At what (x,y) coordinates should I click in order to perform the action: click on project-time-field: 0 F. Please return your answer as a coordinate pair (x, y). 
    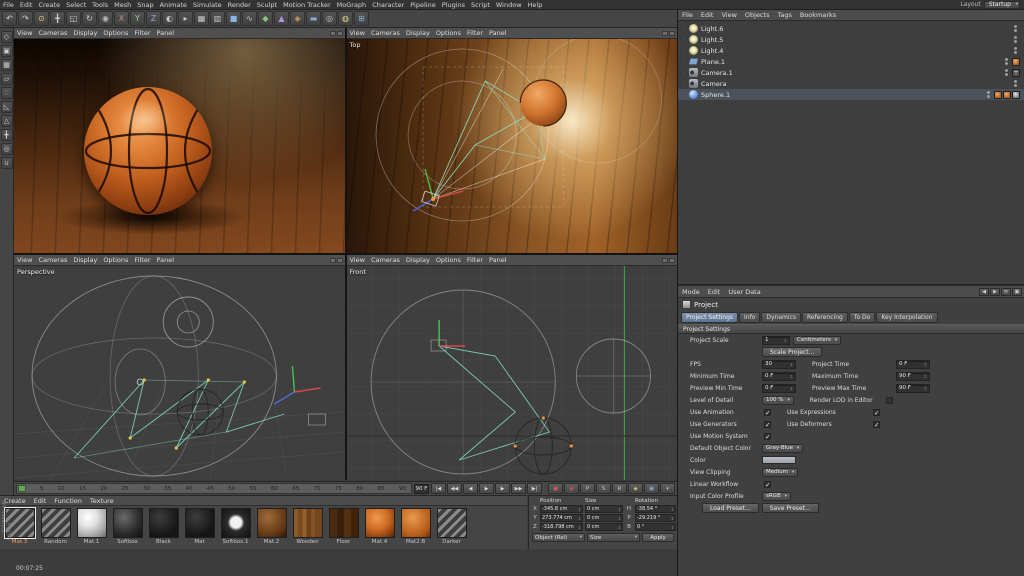
    Looking at the image, I should click on (913, 364).